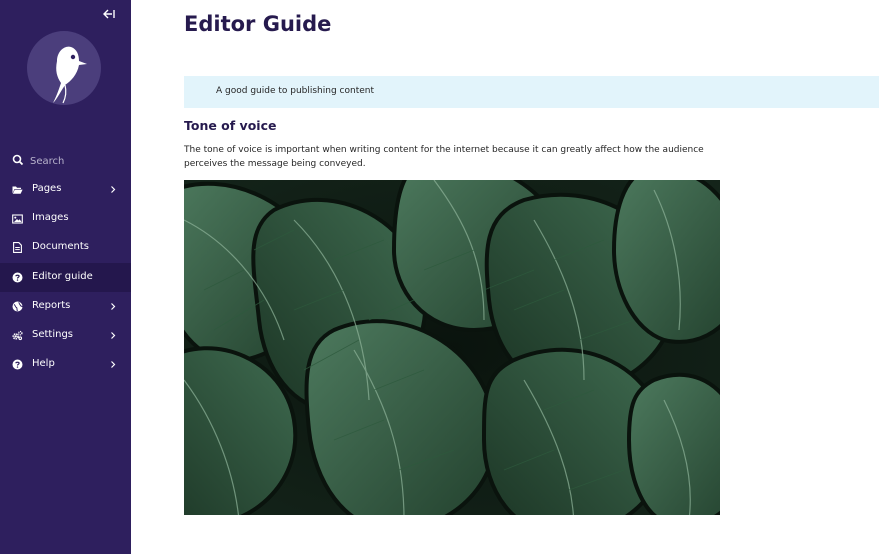 This screenshot has height=554, width=890. Describe the element at coordinates (230, 125) in the screenshot. I see `section-heading: Tone of voice` at that location.